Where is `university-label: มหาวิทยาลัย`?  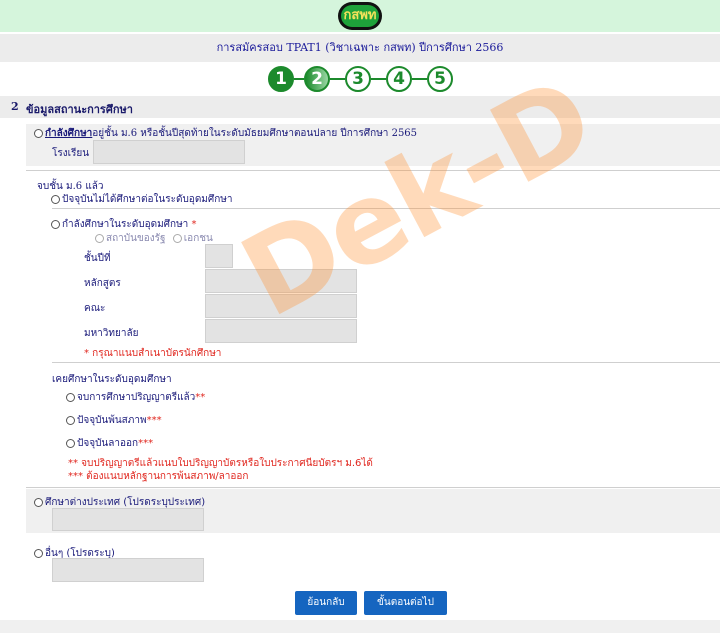 university-label: มหาวิทยาลัย is located at coordinates (111, 333).